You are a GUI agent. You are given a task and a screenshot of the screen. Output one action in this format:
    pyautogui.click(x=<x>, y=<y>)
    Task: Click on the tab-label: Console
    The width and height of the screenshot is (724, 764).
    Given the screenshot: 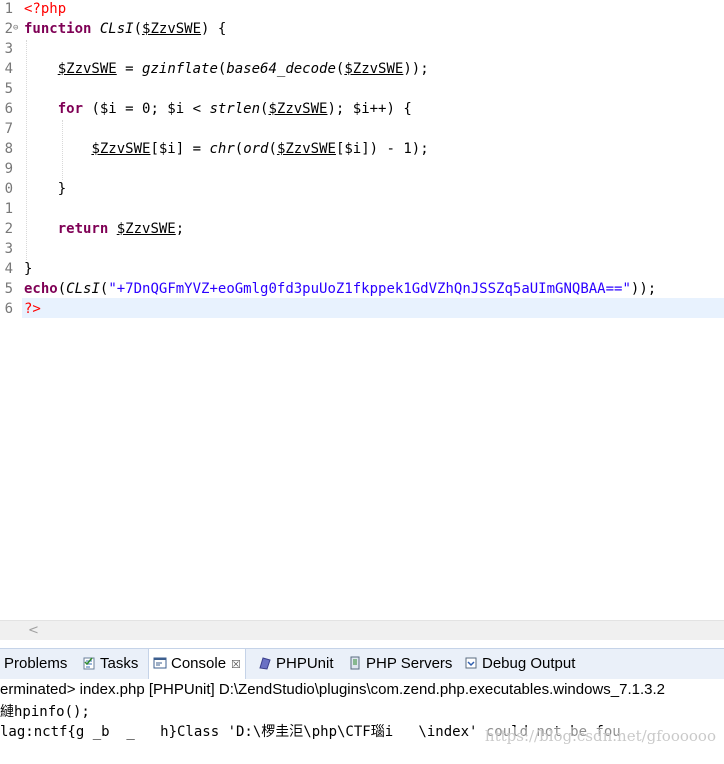 What is the action you would take?
    pyautogui.click(x=199, y=663)
    